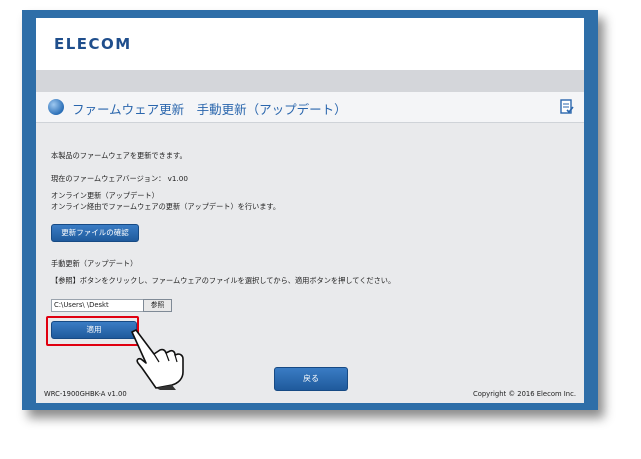  Describe the element at coordinates (567, 107) in the screenshot. I see `help-icon` at that location.